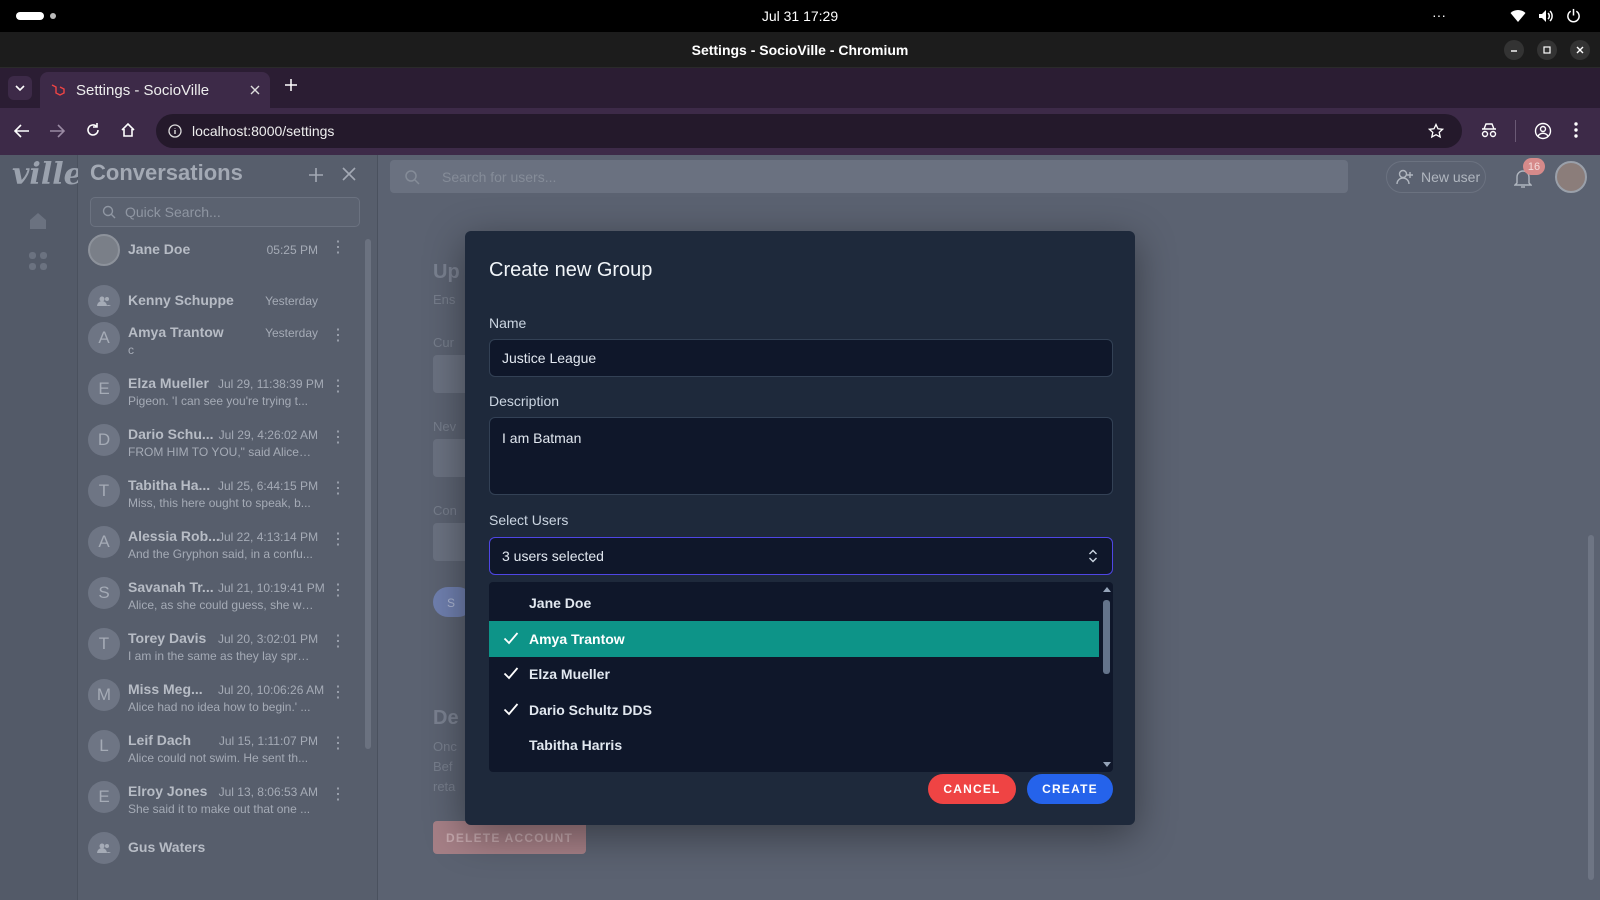 The height and width of the screenshot is (900, 1600). I want to click on dropdown-scroll-down-icon, so click(1107, 765).